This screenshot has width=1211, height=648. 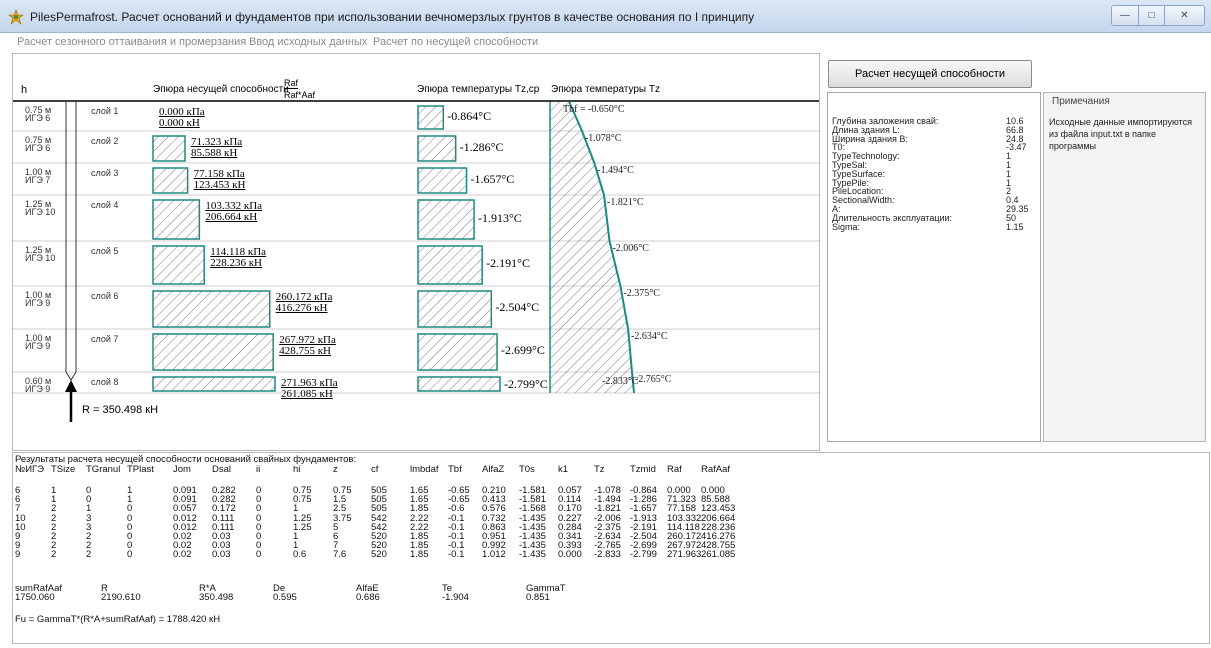 What do you see at coordinates (718, 555) in the screenshot?
I see `results-cell: 261.085` at bounding box center [718, 555].